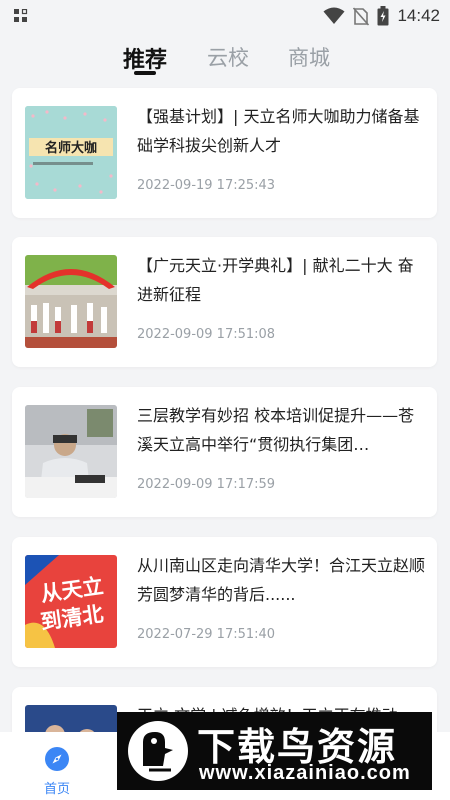  Describe the element at coordinates (305, 773) in the screenshot. I see `watermark-url: www.xiazainiao.com` at that location.